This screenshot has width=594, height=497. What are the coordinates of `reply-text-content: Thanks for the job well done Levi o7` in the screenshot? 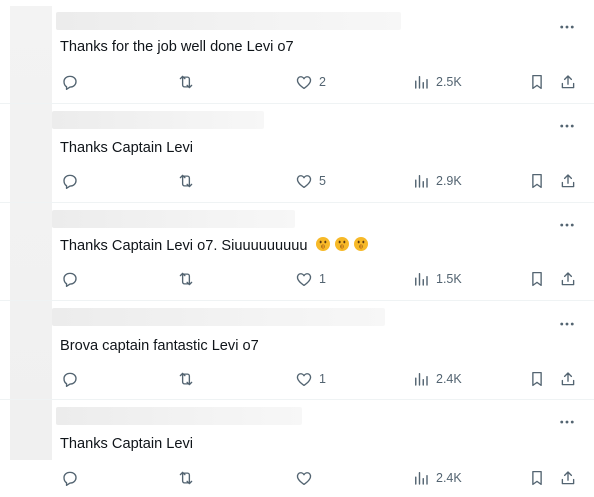 It's located at (177, 47).